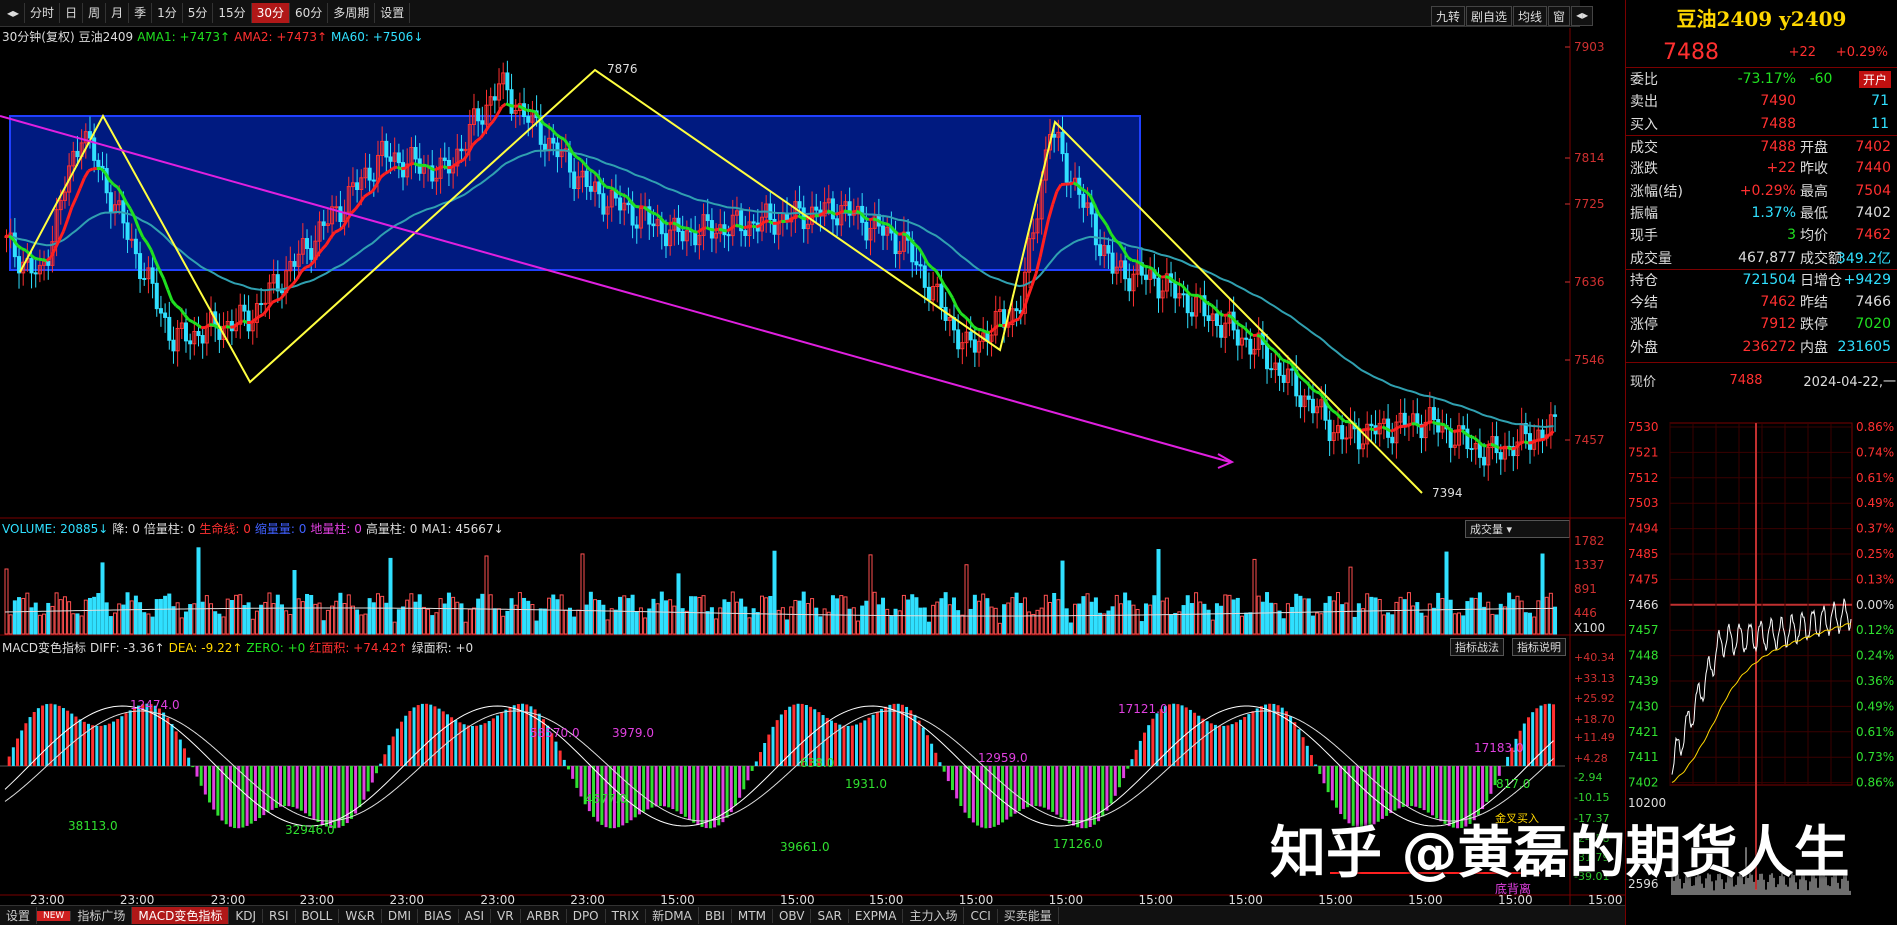  I want to click on indicator-tab: 买卖能量, so click(1028, 915).